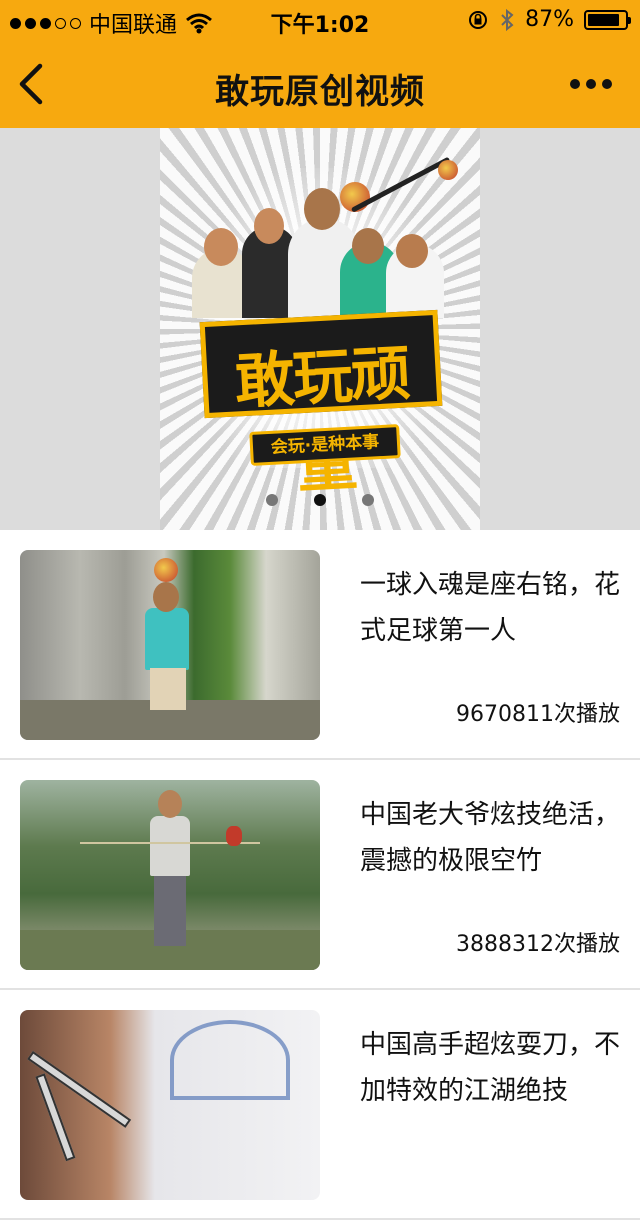  Describe the element at coordinates (478, 19) in the screenshot. I see `rotation-lock-icon` at that location.